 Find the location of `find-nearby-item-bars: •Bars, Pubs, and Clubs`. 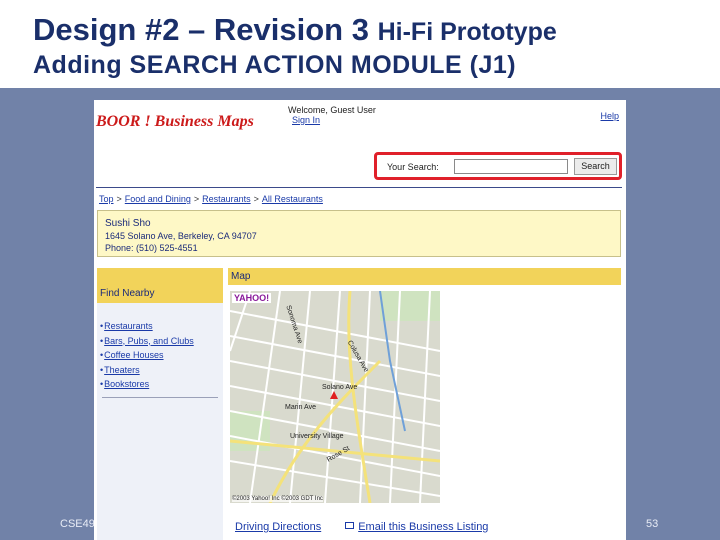

find-nearby-item-bars: •Bars, Pubs, and Clubs is located at coordinates (147, 341).